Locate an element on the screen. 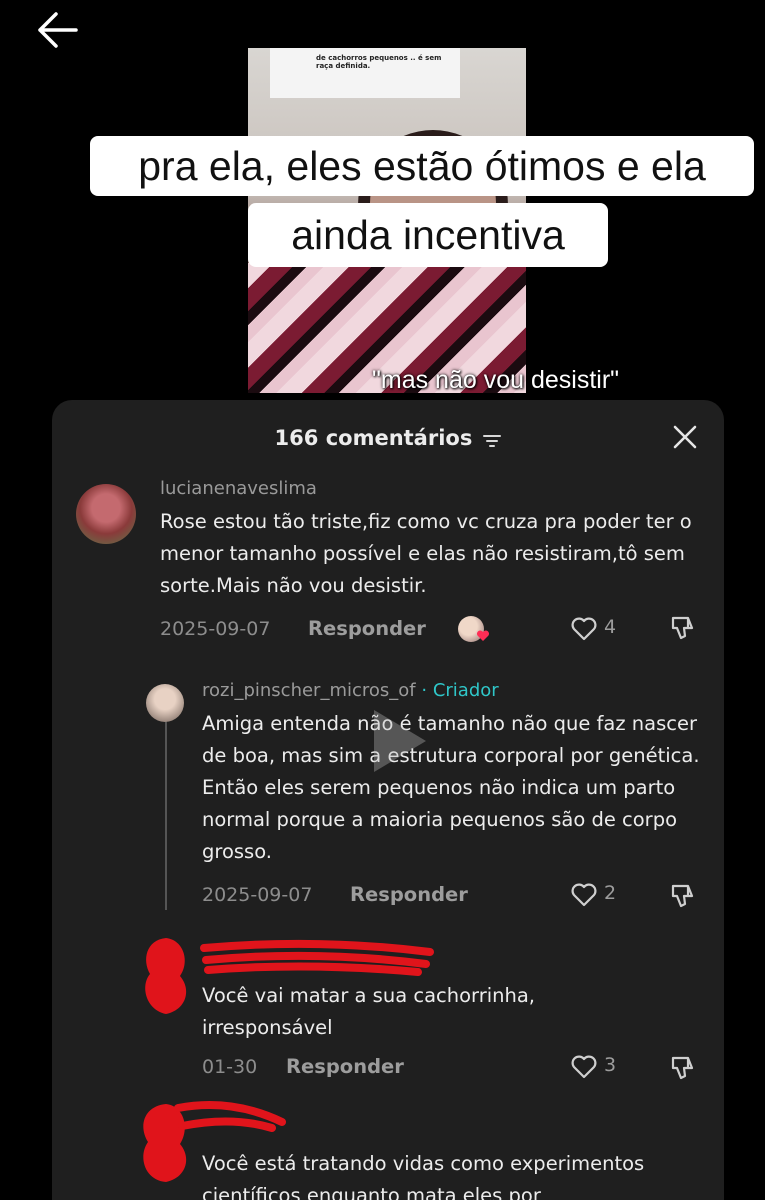  creator-badge: · Criador is located at coordinates (460, 690).